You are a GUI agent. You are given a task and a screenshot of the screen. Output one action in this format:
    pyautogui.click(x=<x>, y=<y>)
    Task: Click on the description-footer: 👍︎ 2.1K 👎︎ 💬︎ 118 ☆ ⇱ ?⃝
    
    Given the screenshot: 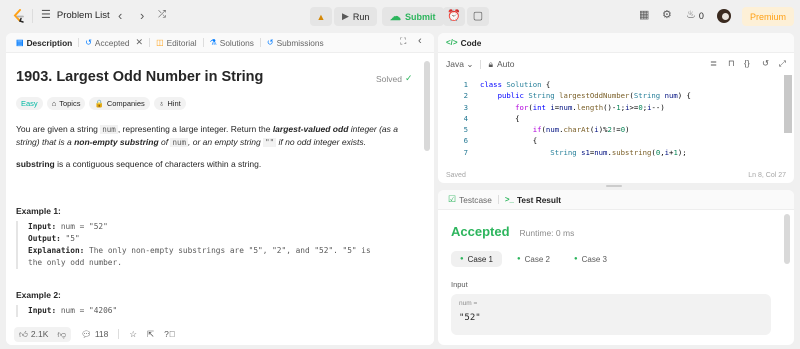 What is the action you would take?
    pyautogui.click(x=220, y=334)
    